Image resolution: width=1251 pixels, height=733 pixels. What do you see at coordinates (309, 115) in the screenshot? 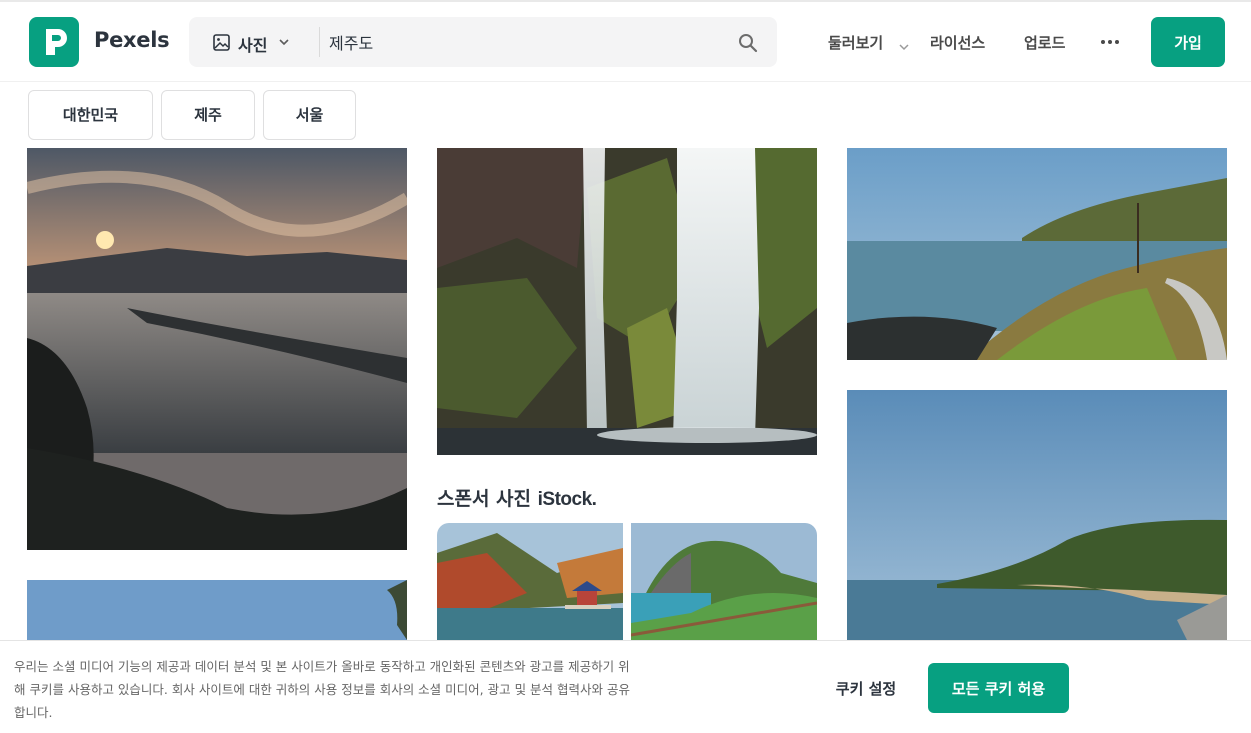
I see `tag-chip-seoul: 서울` at bounding box center [309, 115].